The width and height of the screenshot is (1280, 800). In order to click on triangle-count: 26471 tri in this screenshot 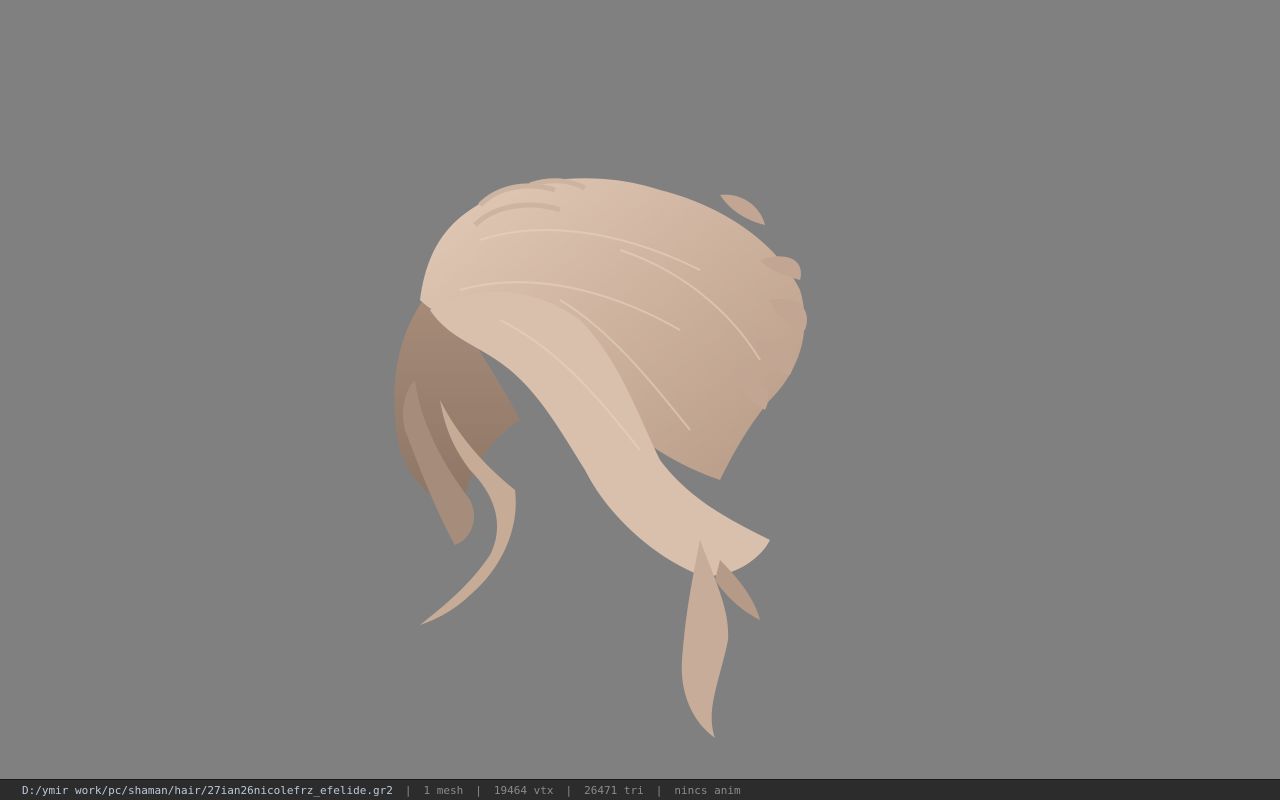, I will do `click(614, 790)`.